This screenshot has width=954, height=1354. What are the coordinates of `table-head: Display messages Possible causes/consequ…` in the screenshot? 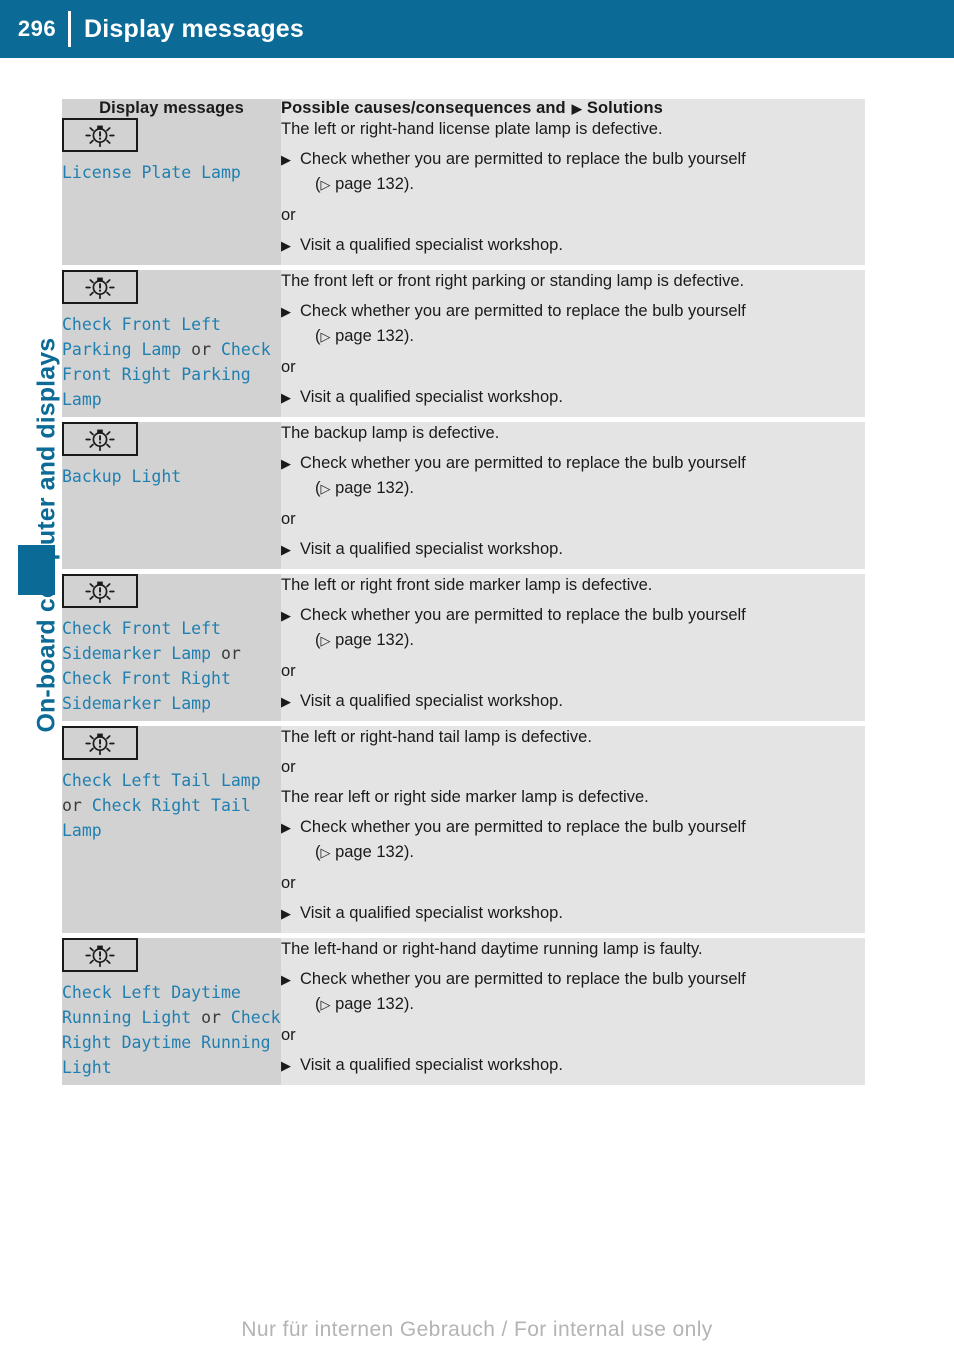 It's located at (463, 108).